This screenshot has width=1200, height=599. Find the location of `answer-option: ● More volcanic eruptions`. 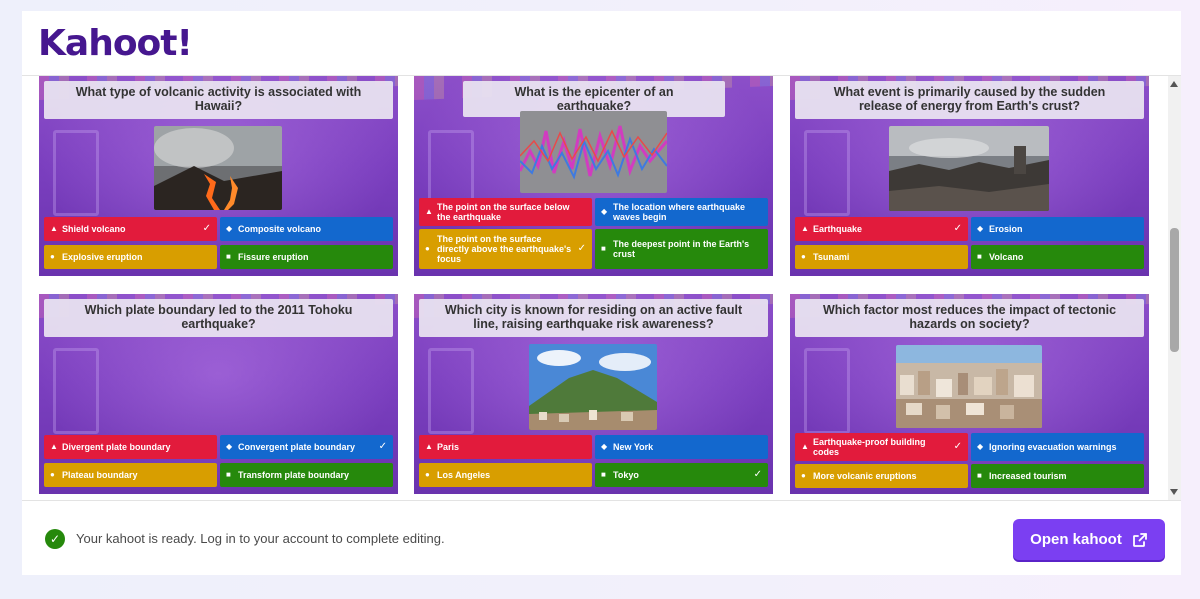

answer-option: ● More volcanic eruptions is located at coordinates (881, 476).